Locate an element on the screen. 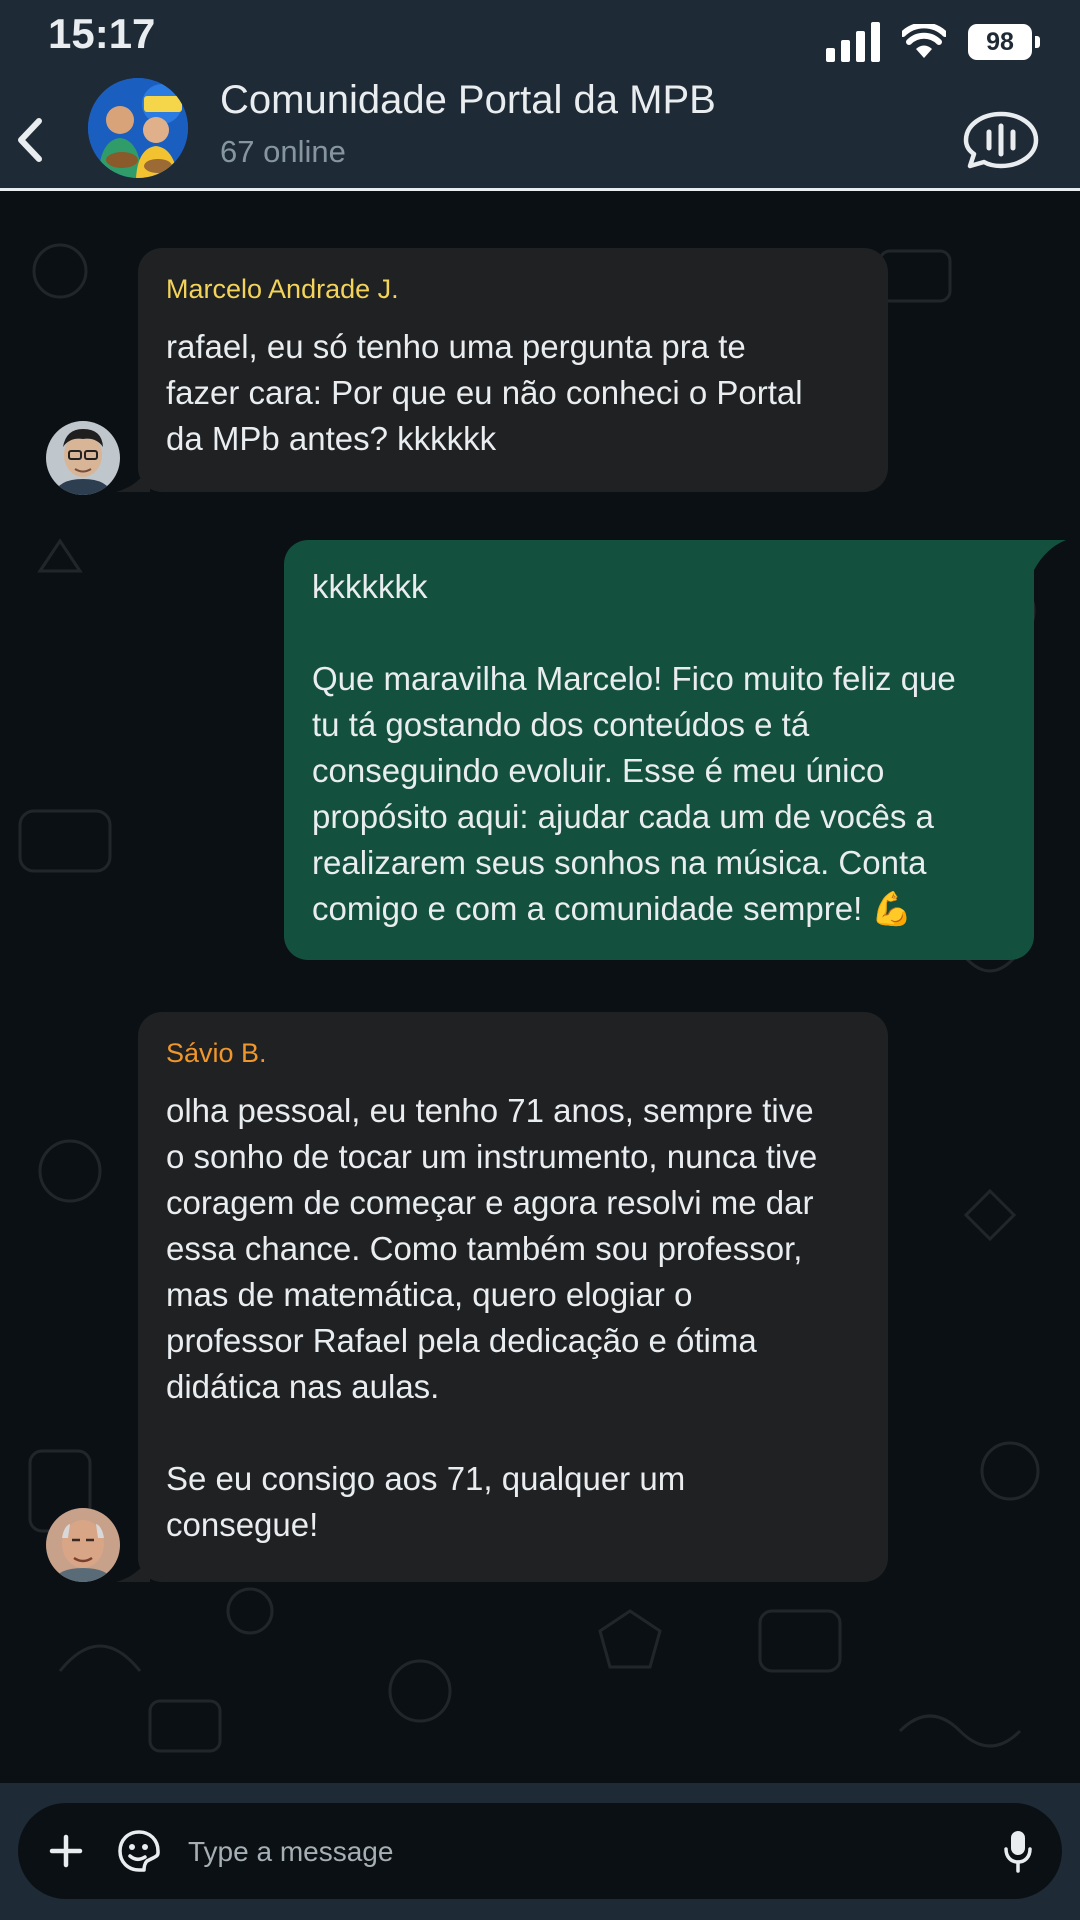  back-button is located at coordinates (30, 140).